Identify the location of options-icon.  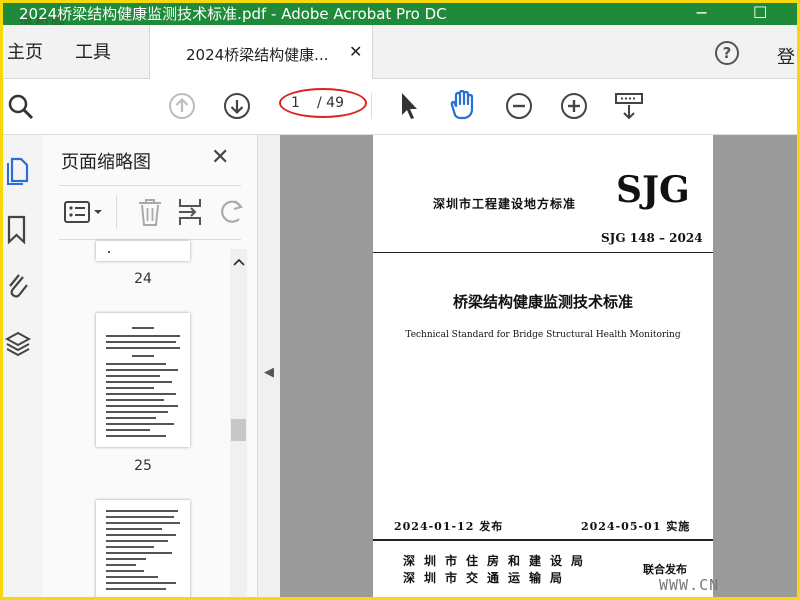
(85, 214).